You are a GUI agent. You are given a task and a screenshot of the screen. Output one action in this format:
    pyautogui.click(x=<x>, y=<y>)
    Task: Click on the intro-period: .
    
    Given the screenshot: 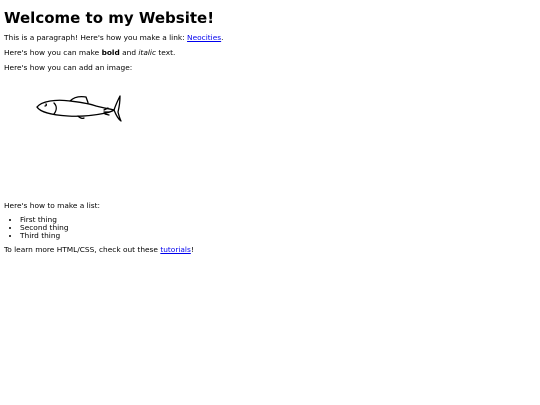 What is the action you would take?
    pyautogui.click(x=222, y=37)
    